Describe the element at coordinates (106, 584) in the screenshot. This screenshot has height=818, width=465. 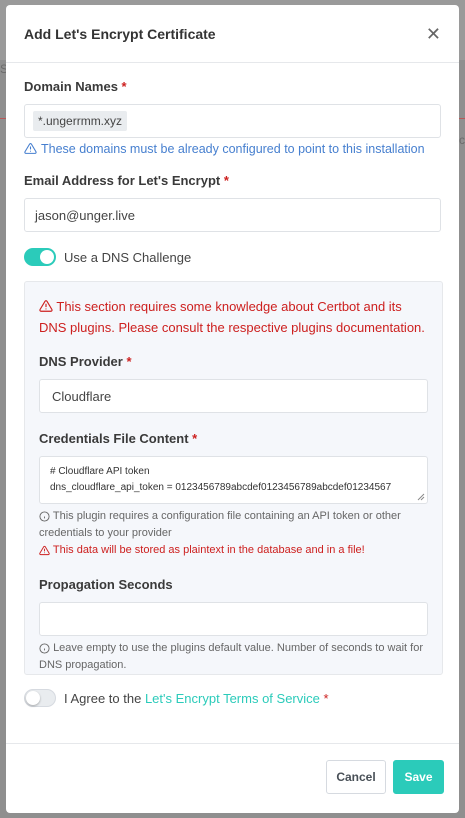
I see `propagation-label: Propagation Seconds` at that location.